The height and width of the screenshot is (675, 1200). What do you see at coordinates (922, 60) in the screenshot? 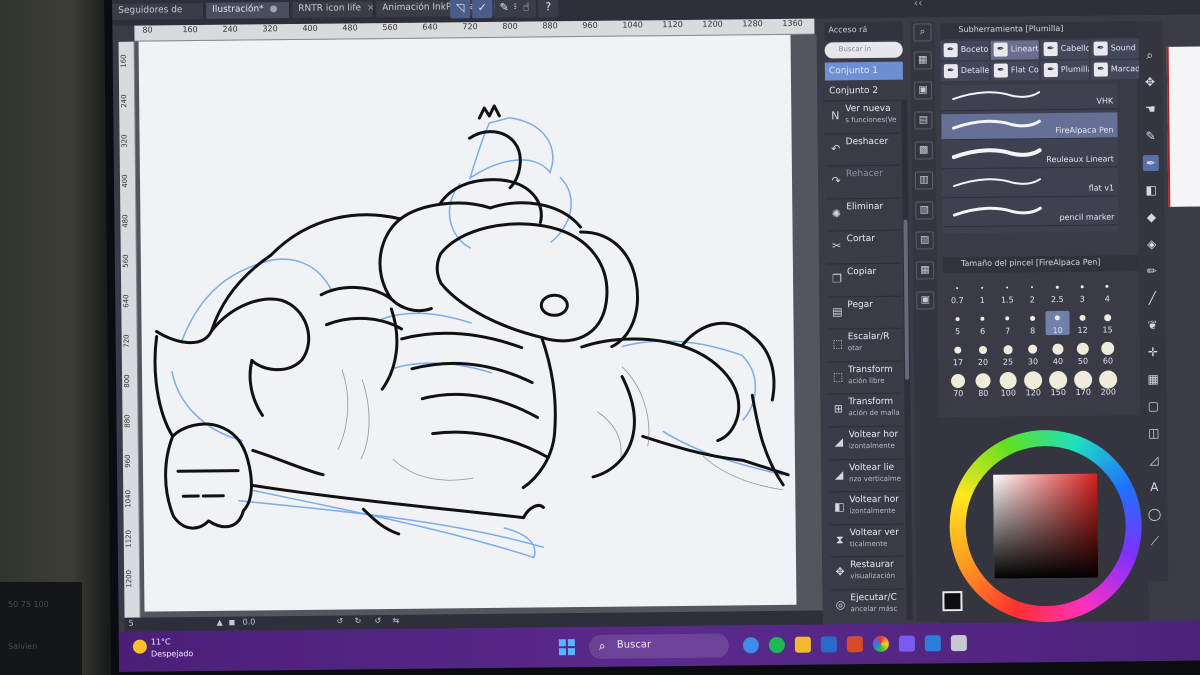
I see `panel-icon-1: ▦` at bounding box center [922, 60].